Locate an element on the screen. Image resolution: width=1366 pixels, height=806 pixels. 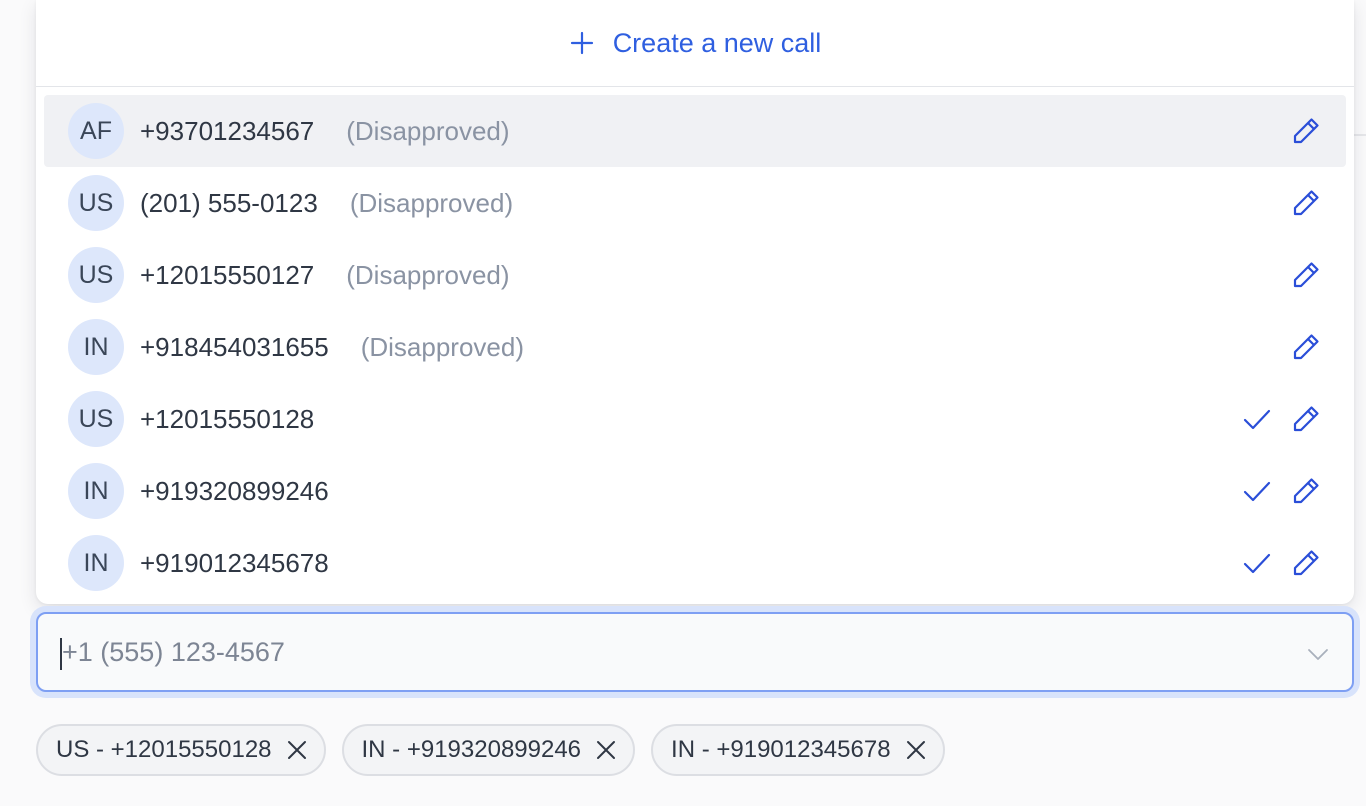
selected-chip: IN - +919320899246 is located at coordinates (488, 750).